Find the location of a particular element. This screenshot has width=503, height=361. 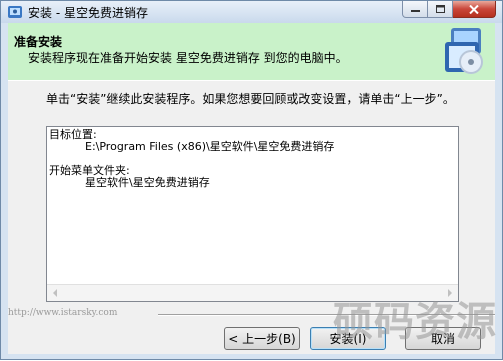

horizontal-scrollbar is located at coordinates (252, 292).